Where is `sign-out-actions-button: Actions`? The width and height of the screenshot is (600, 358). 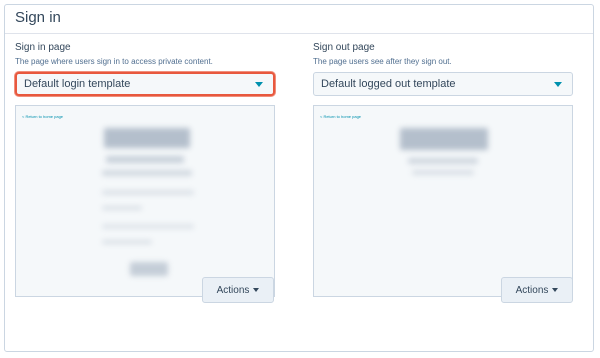
sign-out-actions-button: Actions is located at coordinates (537, 290).